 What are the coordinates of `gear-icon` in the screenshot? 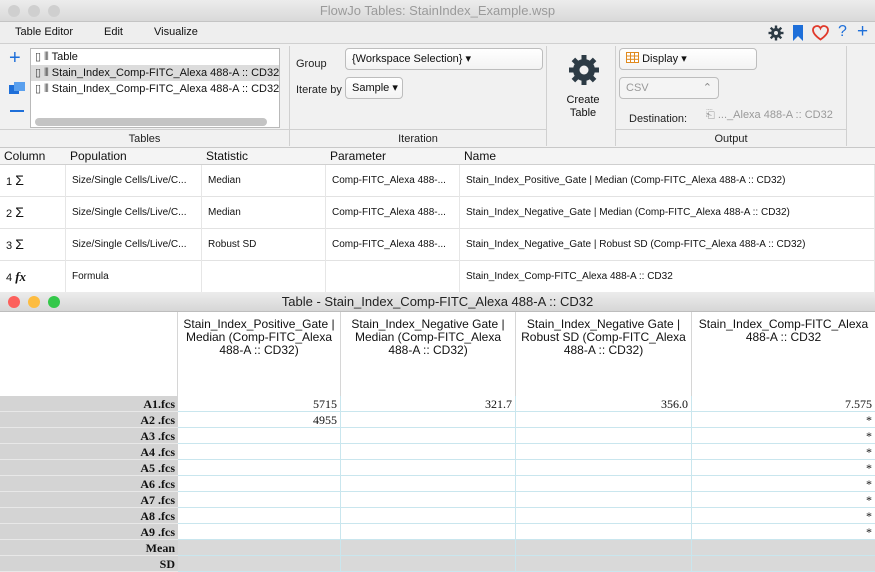 It's located at (776, 33).